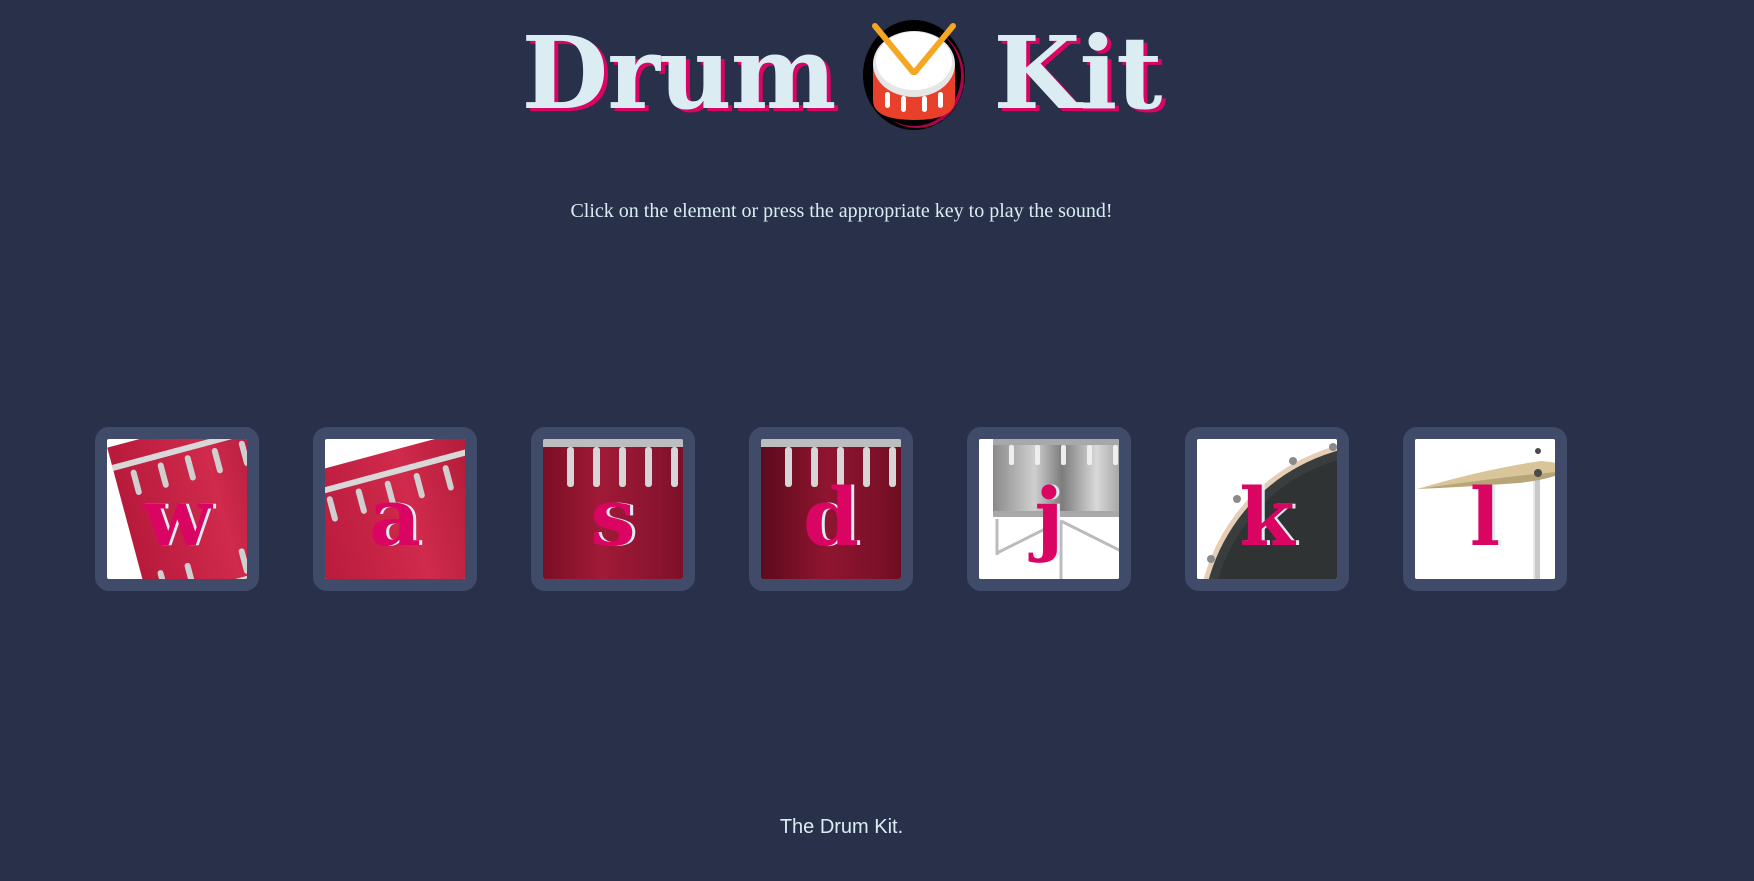  What do you see at coordinates (841, 73) in the screenshot?
I see `page-title: Drum Kit` at bounding box center [841, 73].